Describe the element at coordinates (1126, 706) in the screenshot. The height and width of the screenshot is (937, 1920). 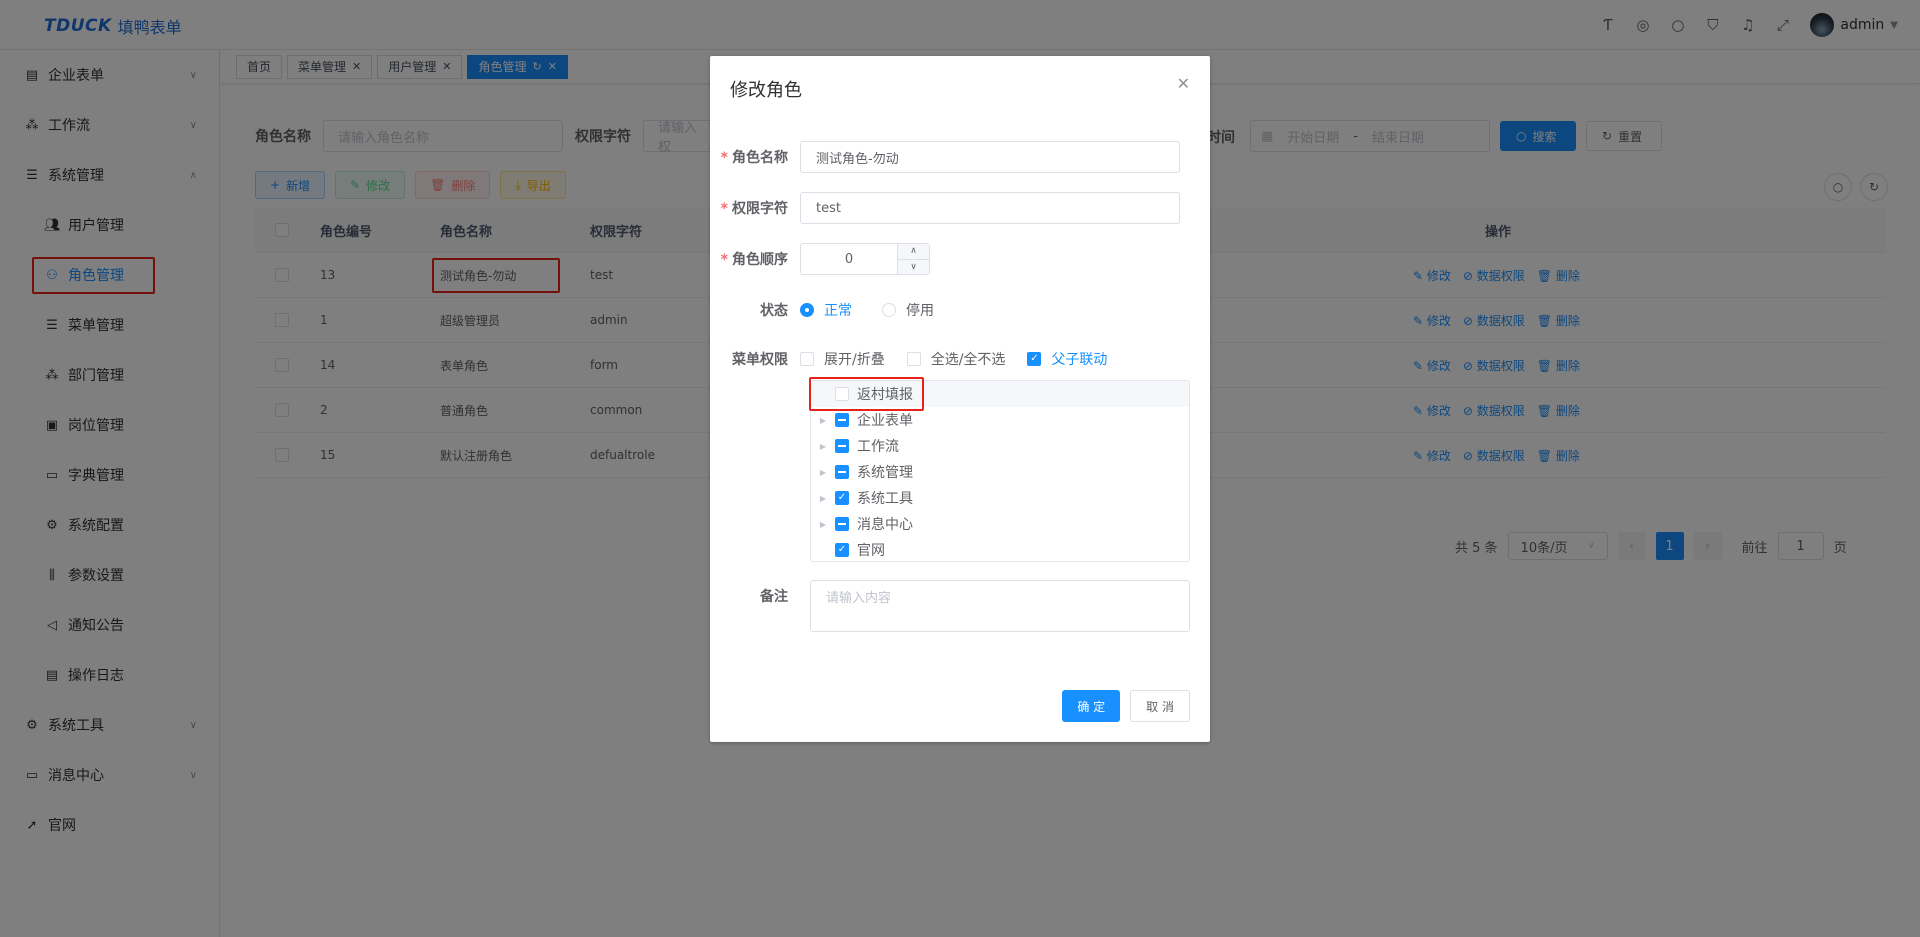
I see `dialog-footer: 确 定 取 消` at that location.